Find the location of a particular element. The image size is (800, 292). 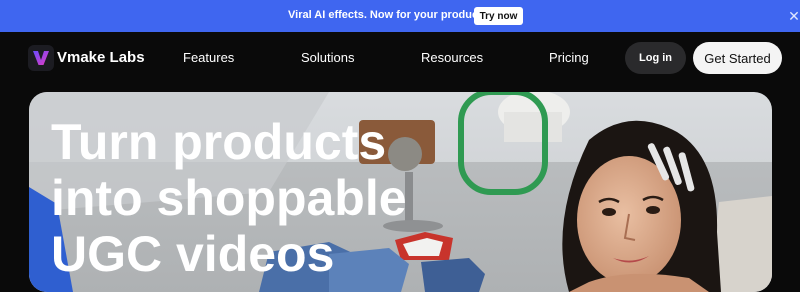

try-now-button: Try now is located at coordinates (498, 16).